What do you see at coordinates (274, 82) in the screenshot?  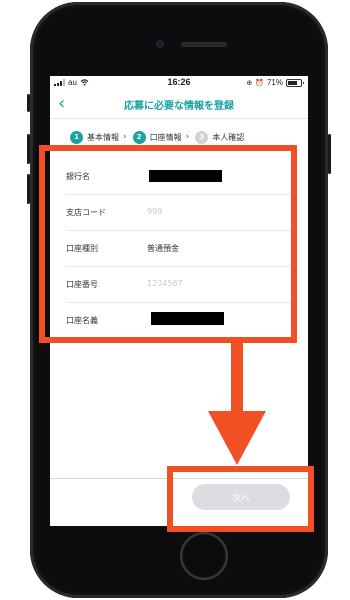 I see `battery-percent: 71%` at bounding box center [274, 82].